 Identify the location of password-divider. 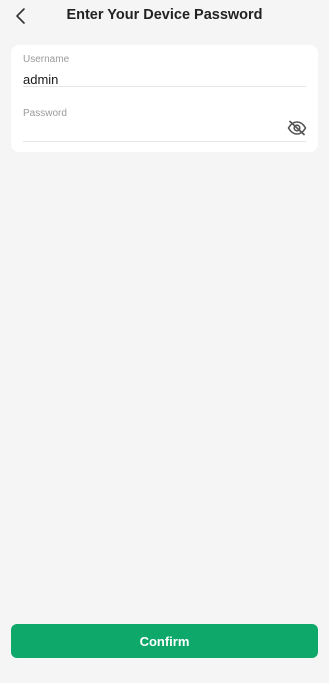
(164, 141).